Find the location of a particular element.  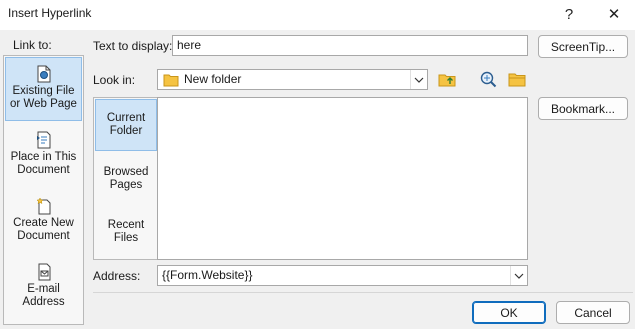

up-folder-button is located at coordinates (447, 80).